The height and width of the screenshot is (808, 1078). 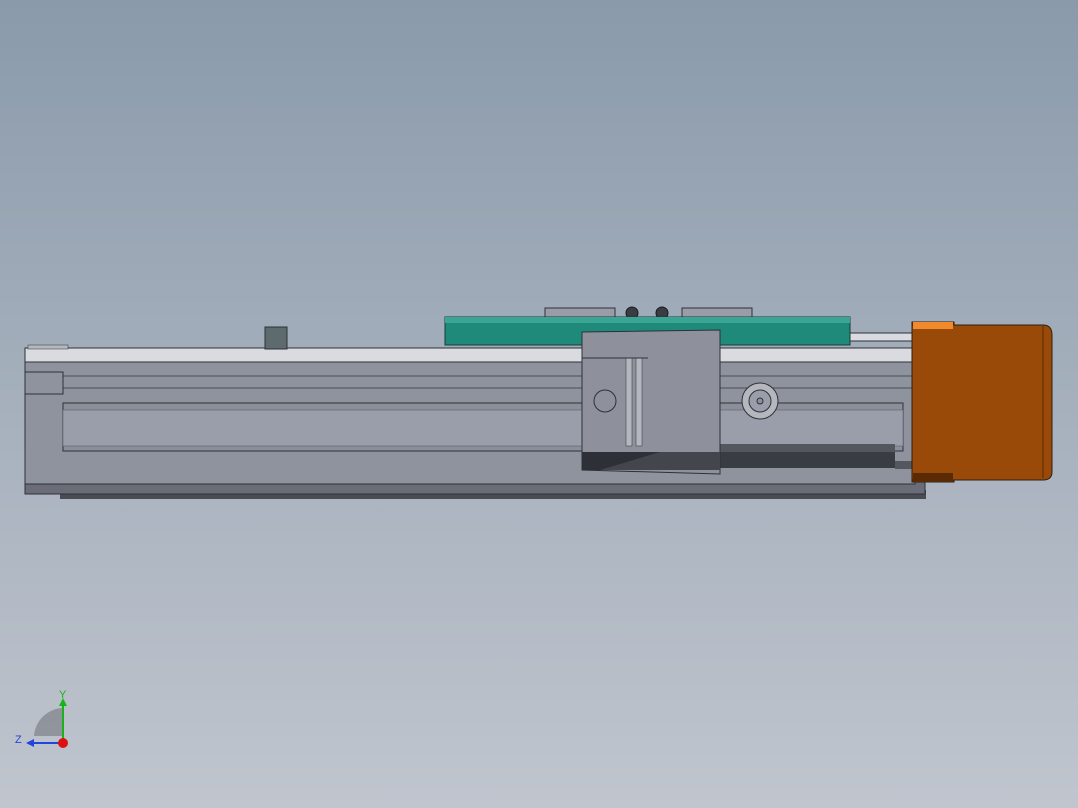 What do you see at coordinates (44, 383) in the screenshot?
I see `rail-end-cap` at bounding box center [44, 383].